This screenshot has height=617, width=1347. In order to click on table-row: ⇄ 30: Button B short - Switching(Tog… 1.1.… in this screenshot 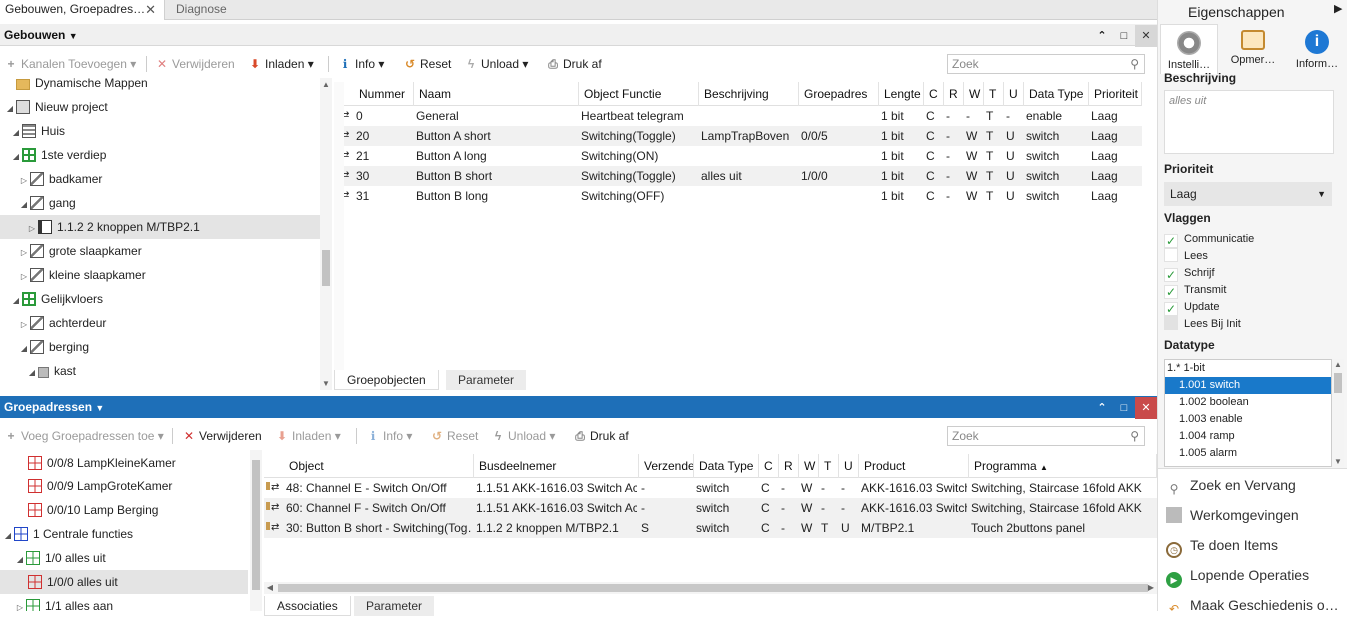, I will do `click(710, 528)`.